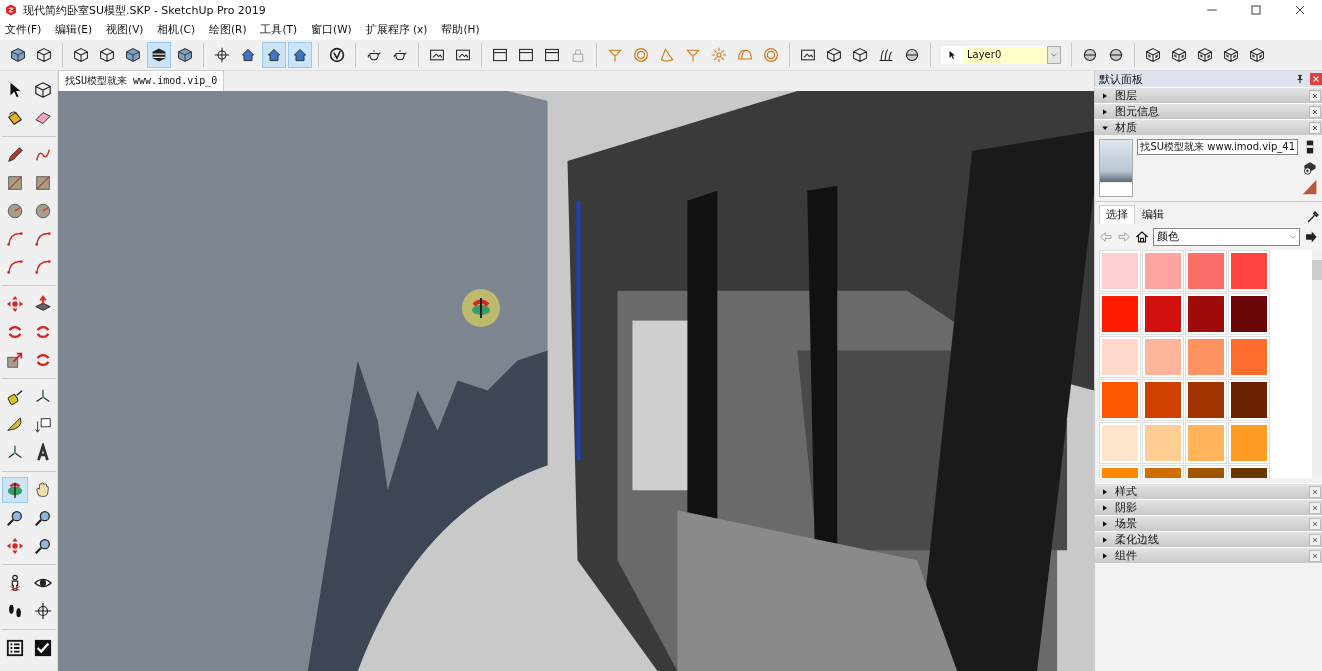 This screenshot has width=1322, height=671. Describe the element at coordinates (141, 80) in the screenshot. I see `scene-tab: 找SU模型就来 www.imod.vip_0` at that location.